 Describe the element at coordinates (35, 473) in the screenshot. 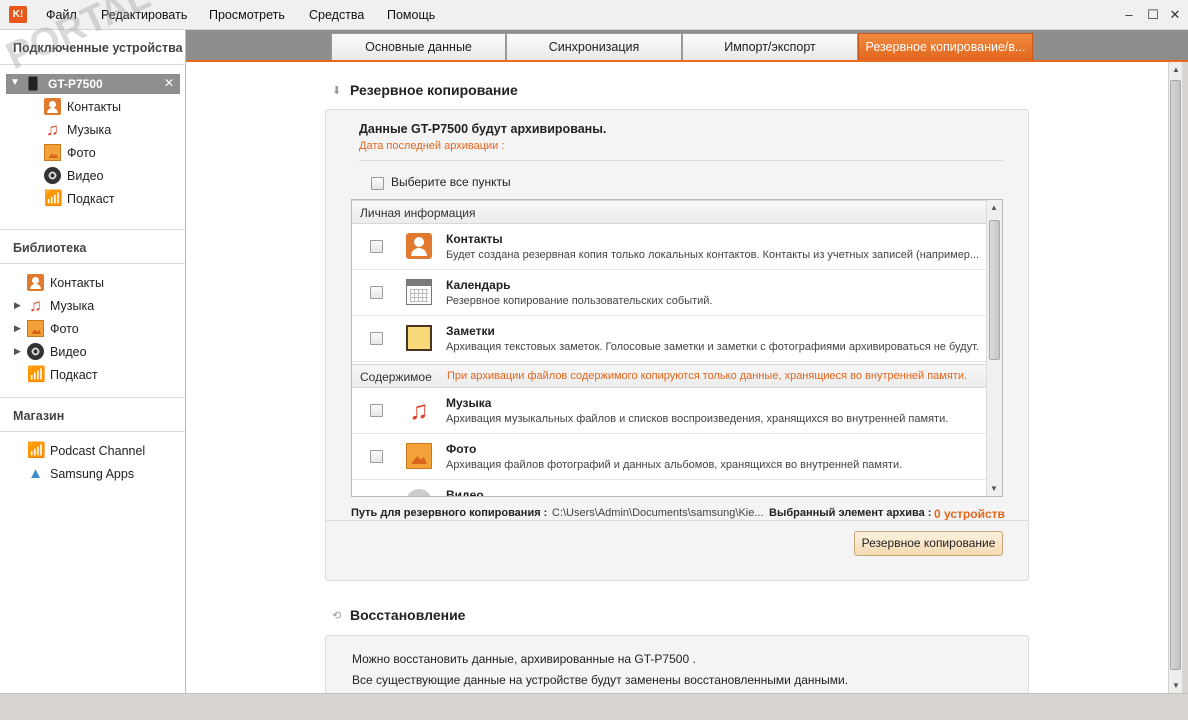

I see `samsung-apps-icon: ▲` at that location.